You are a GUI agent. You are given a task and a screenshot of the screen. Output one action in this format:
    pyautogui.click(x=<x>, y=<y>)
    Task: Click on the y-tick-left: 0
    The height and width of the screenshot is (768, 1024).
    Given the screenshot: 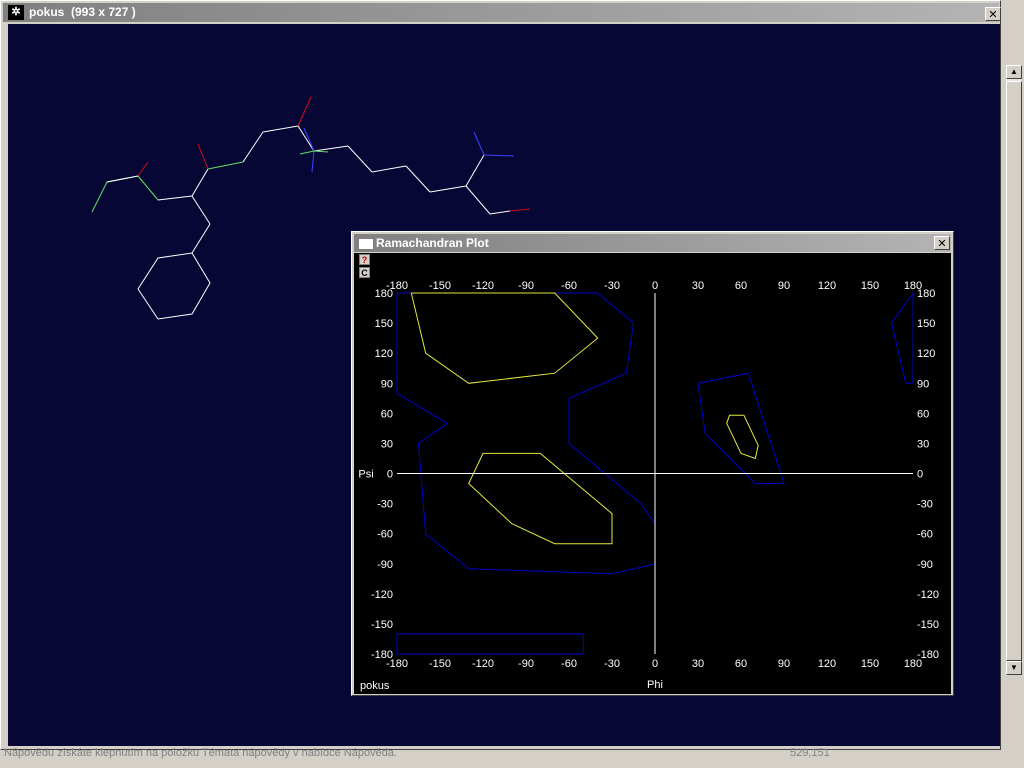 What is the action you would take?
    pyautogui.click(x=390, y=475)
    